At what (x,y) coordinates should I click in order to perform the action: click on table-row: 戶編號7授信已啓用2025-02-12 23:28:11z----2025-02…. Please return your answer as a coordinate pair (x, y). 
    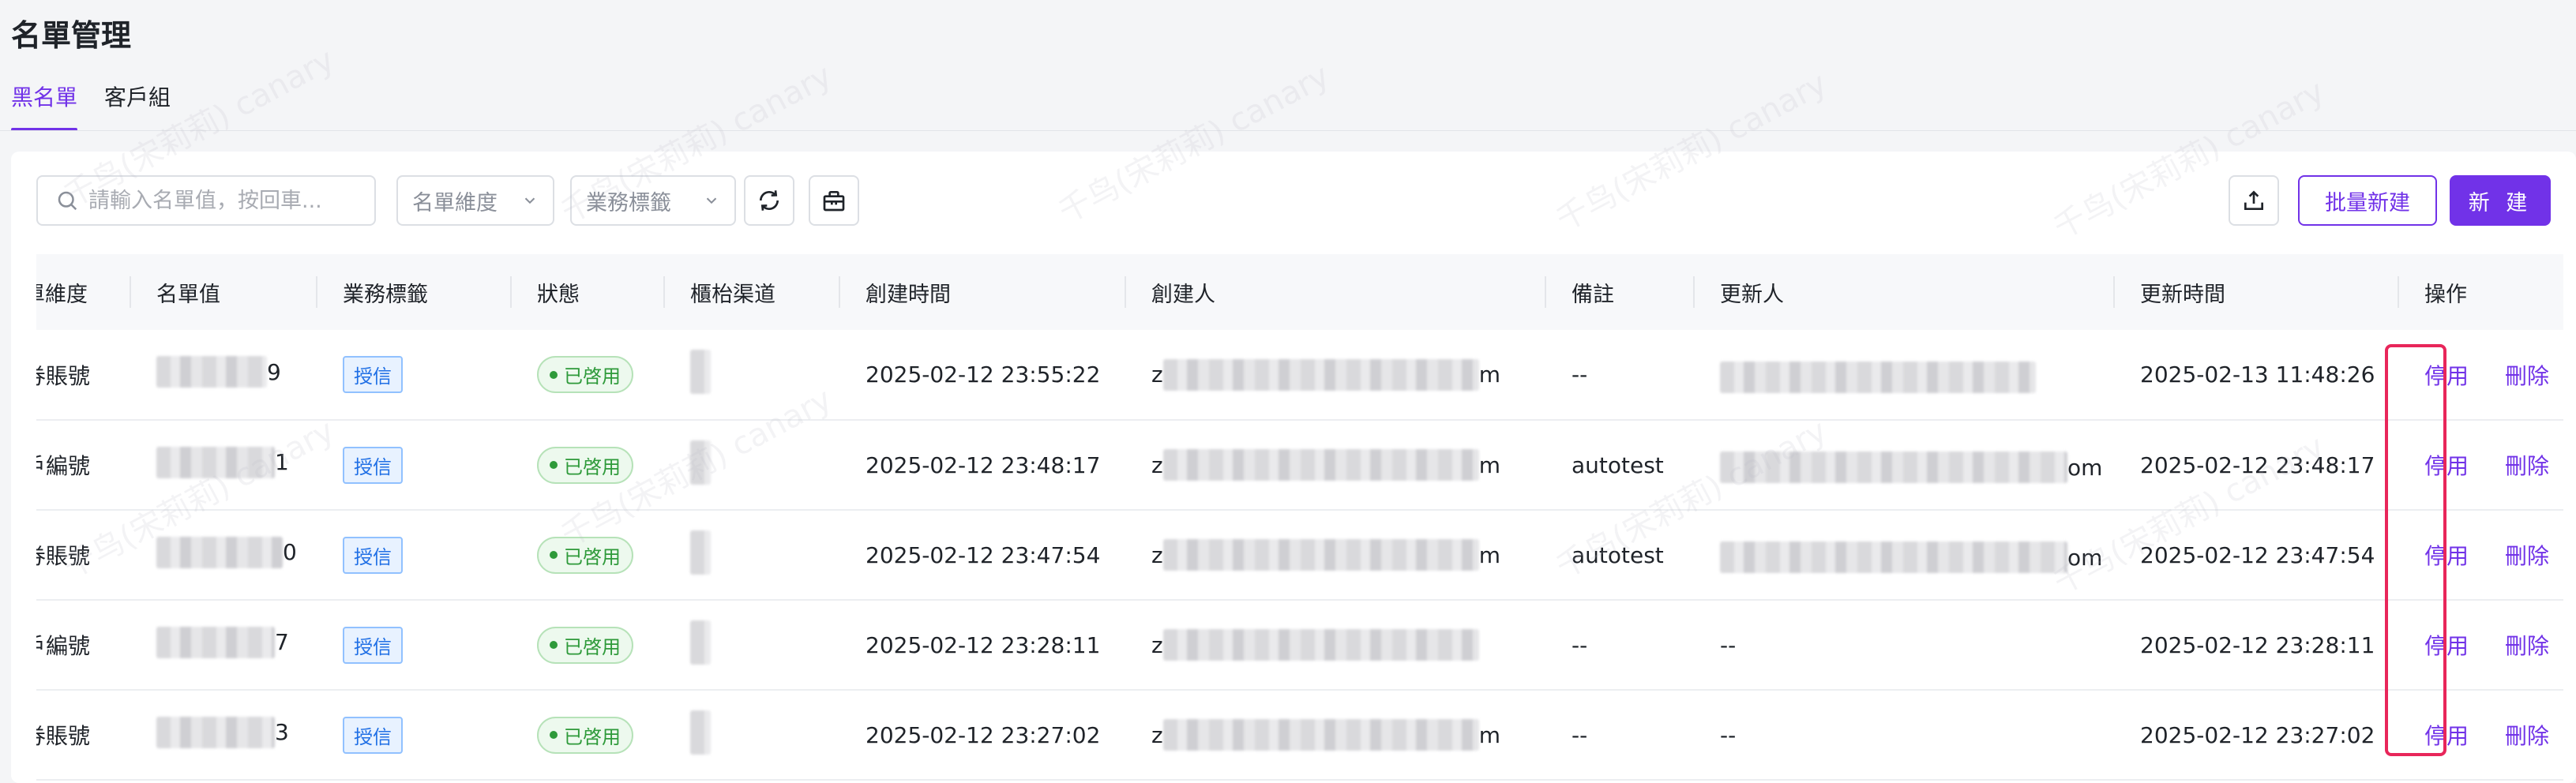
    Looking at the image, I should click on (1299, 646).